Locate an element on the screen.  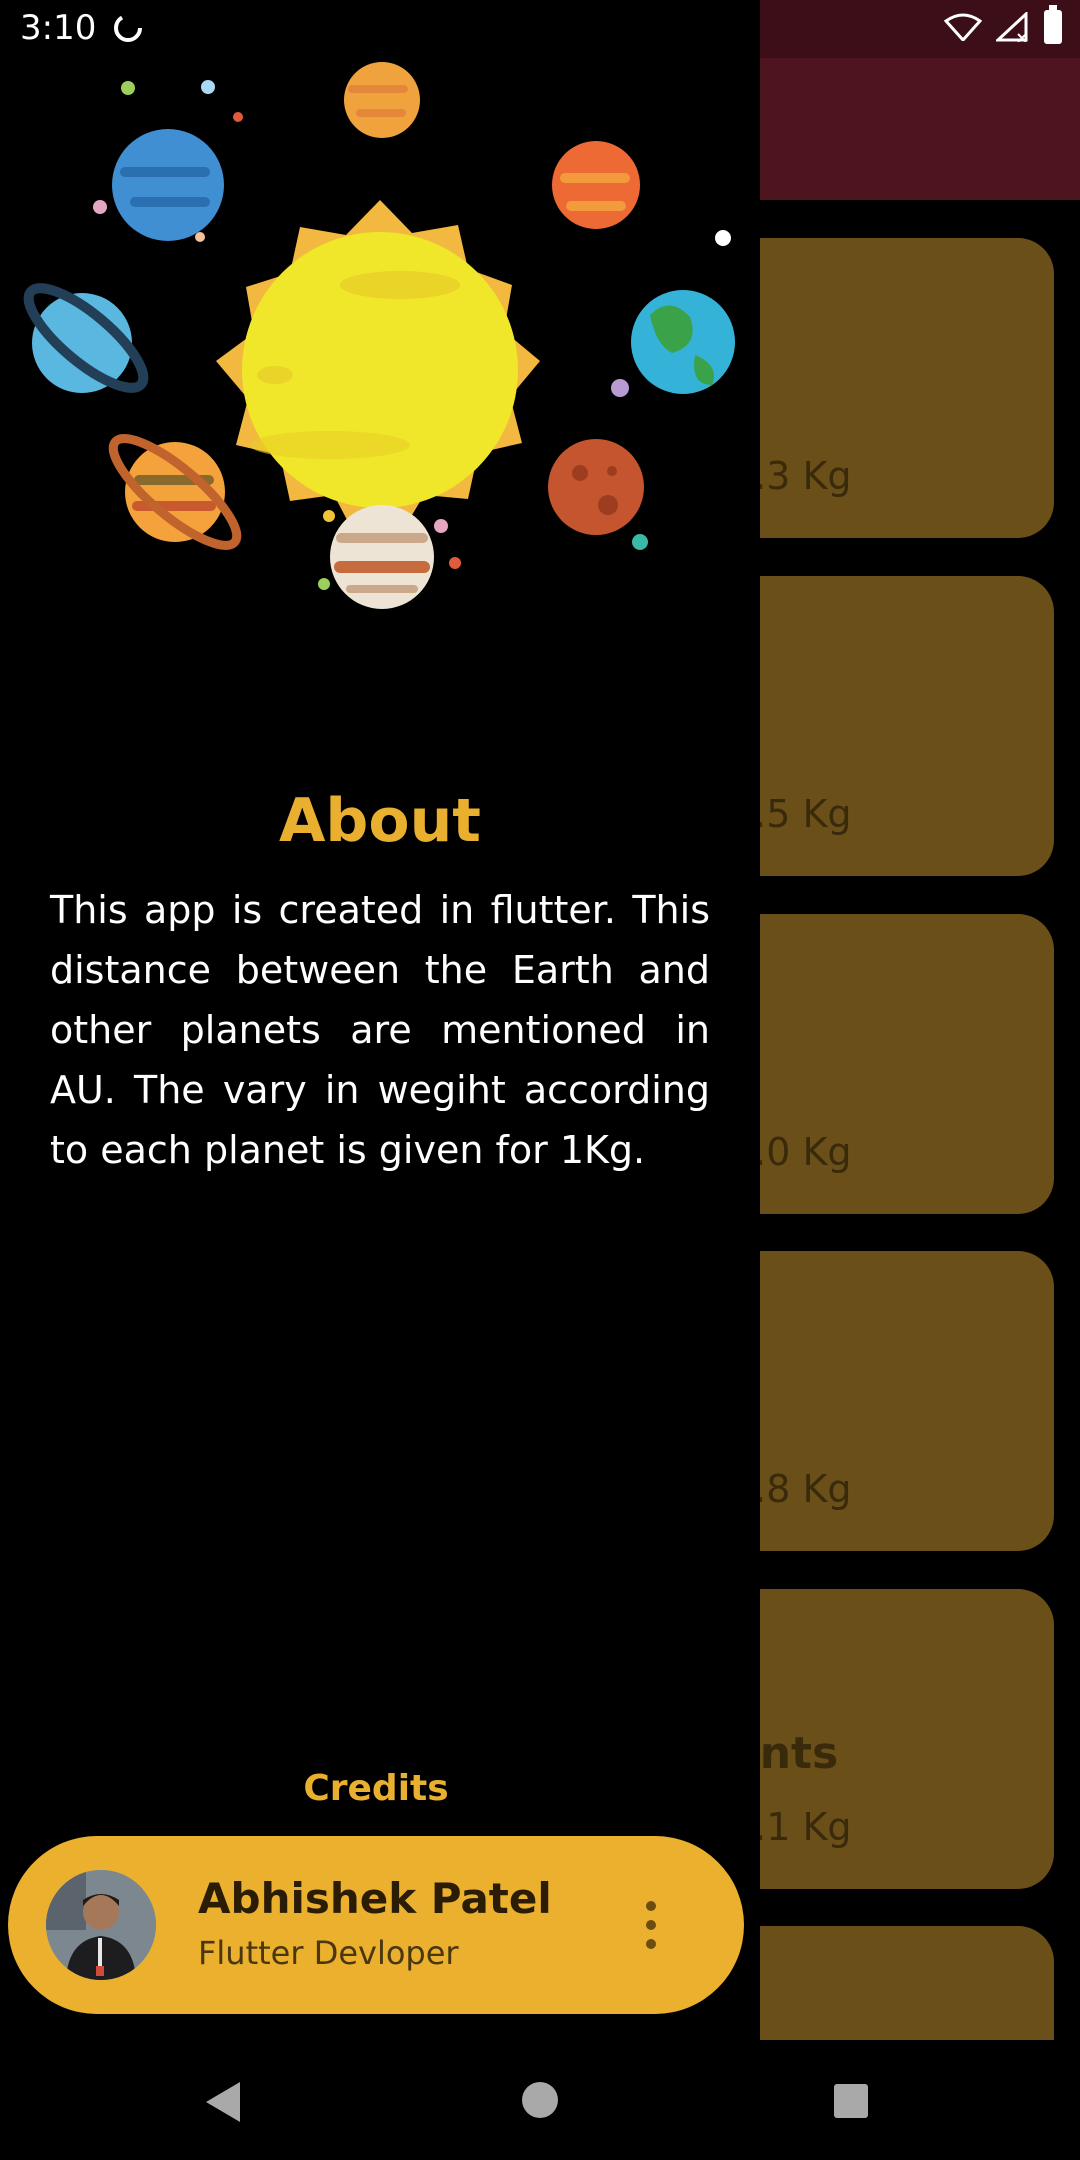
status-time: 3:10 is located at coordinates (58, 28).